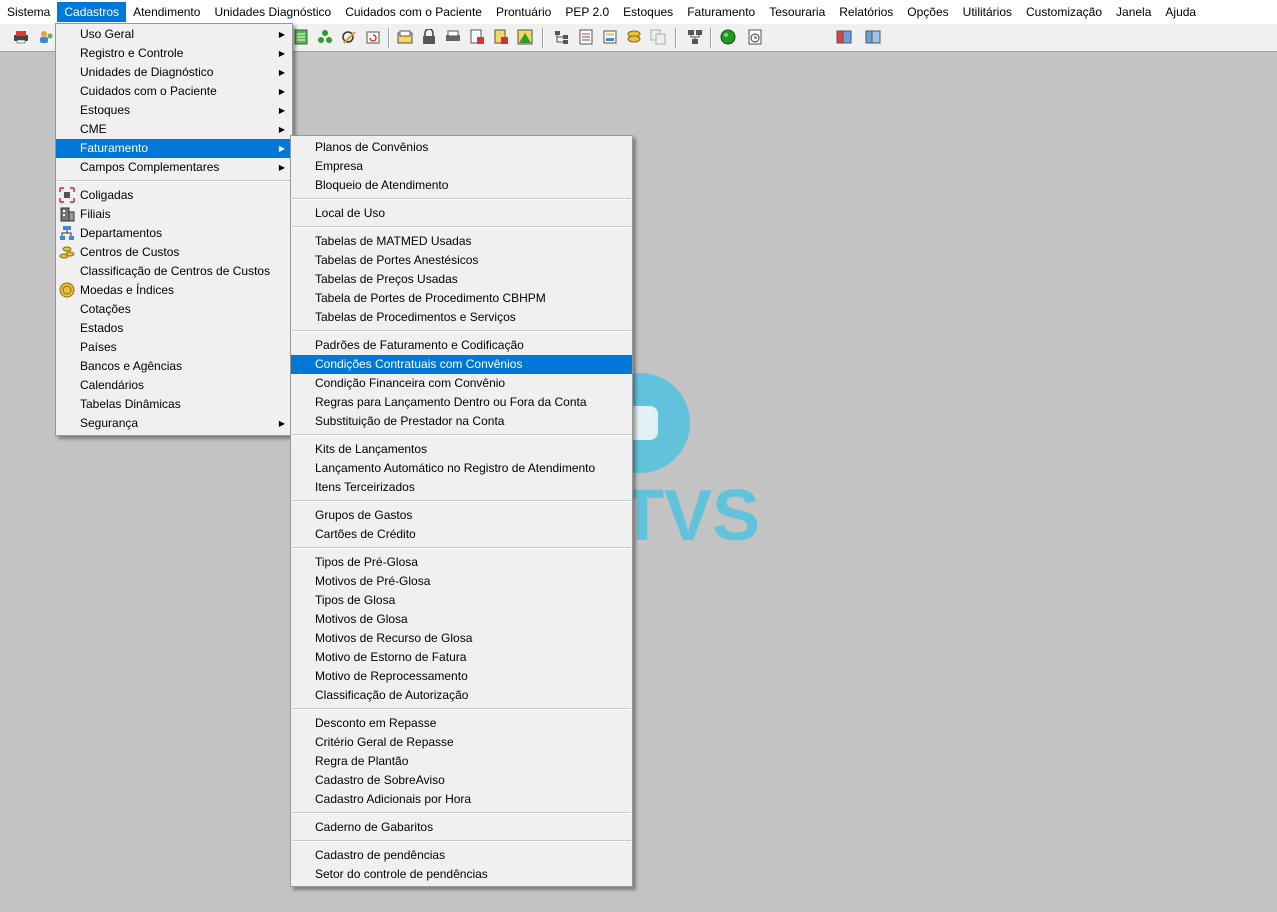 The image size is (1277, 912). What do you see at coordinates (927, 12) in the screenshot?
I see `menu-opcoes: Opções` at bounding box center [927, 12].